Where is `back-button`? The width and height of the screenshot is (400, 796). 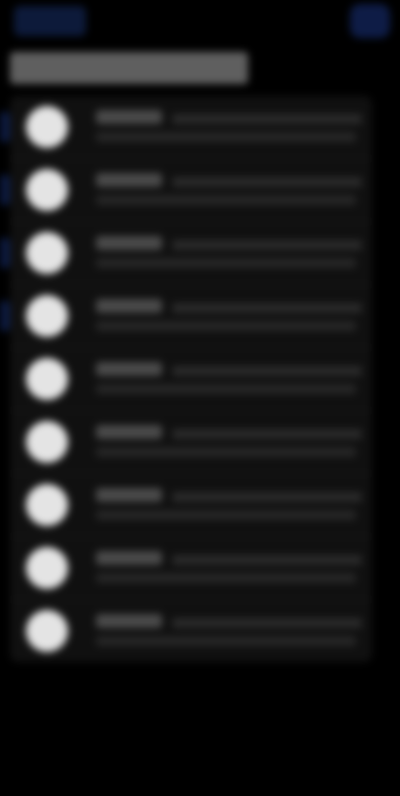 back-button is located at coordinates (50, 21).